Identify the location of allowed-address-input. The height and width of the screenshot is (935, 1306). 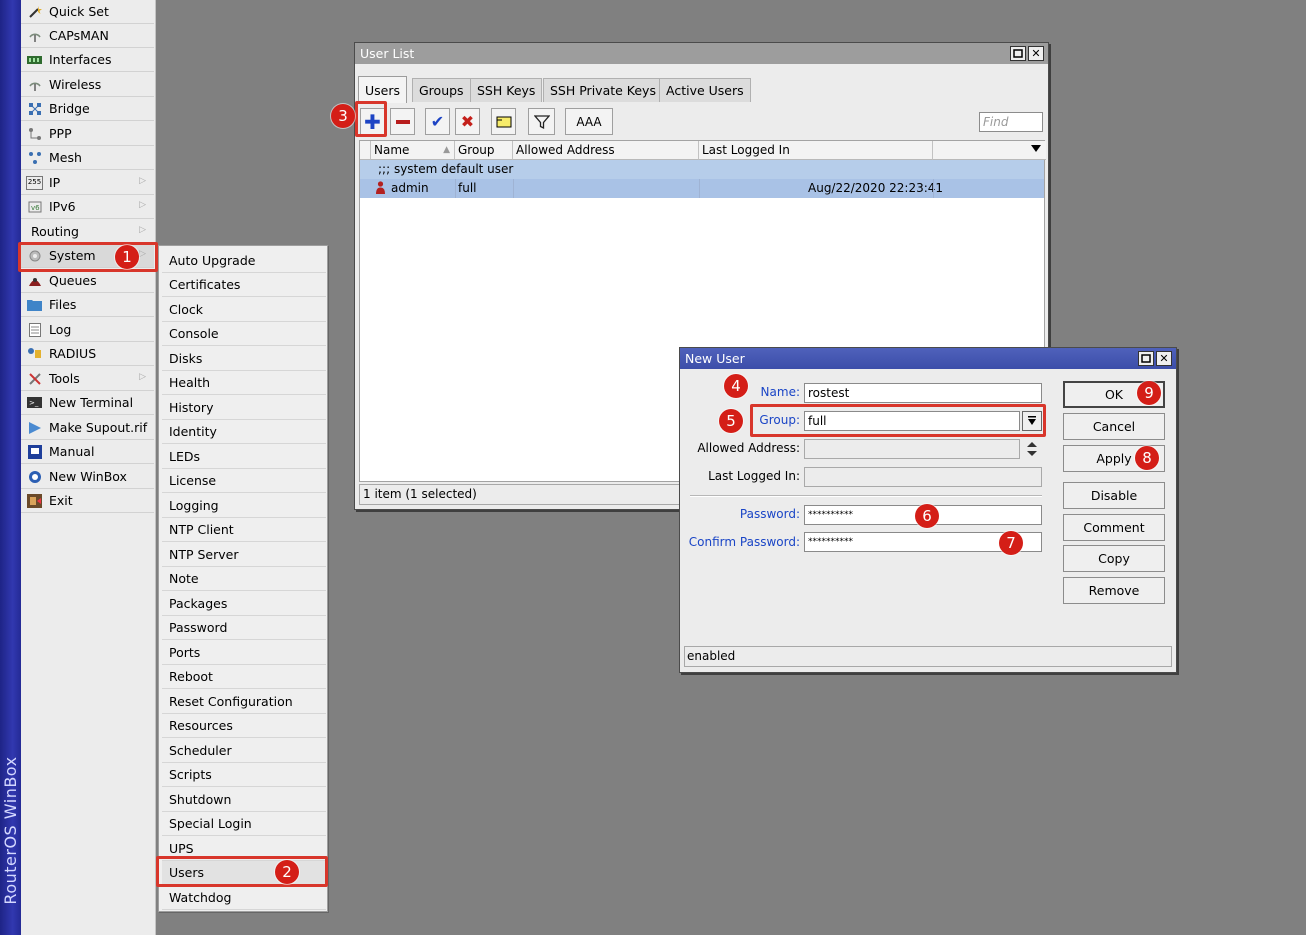
(912, 449).